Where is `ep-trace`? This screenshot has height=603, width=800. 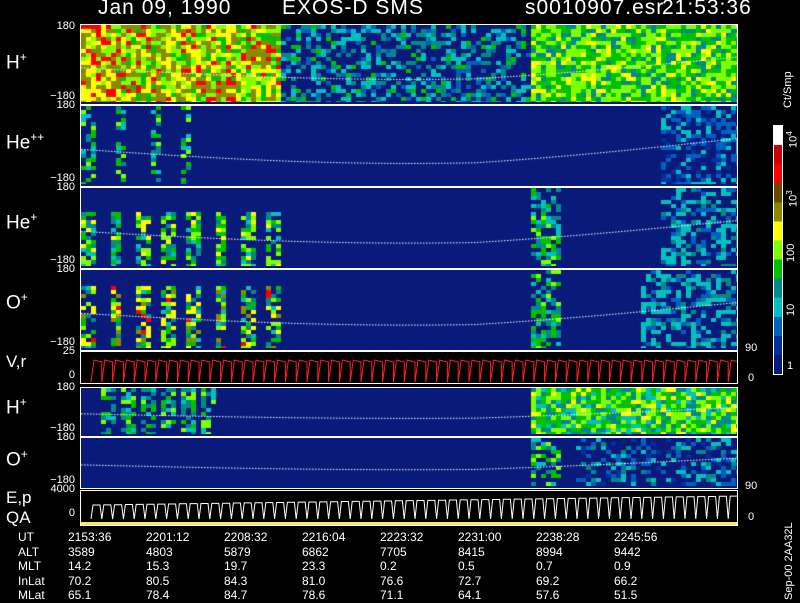
ep-trace is located at coordinates (409, 510).